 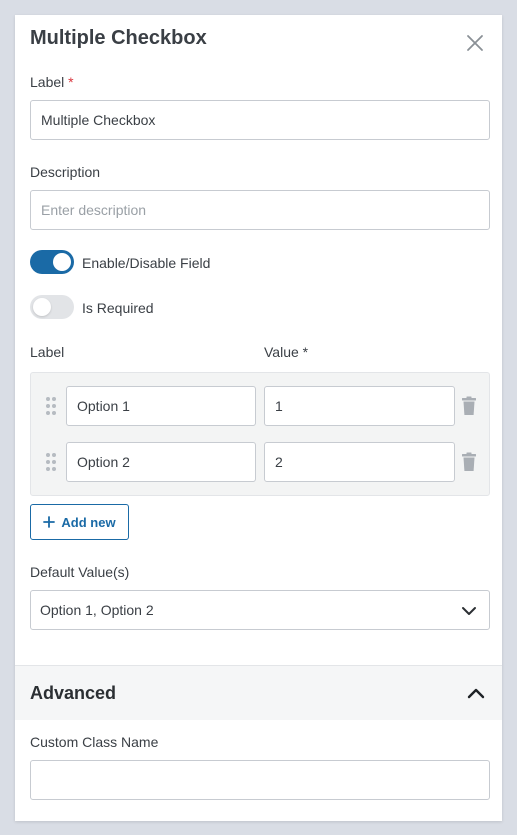 What do you see at coordinates (88, 522) in the screenshot?
I see `add-option-label: Add new` at bounding box center [88, 522].